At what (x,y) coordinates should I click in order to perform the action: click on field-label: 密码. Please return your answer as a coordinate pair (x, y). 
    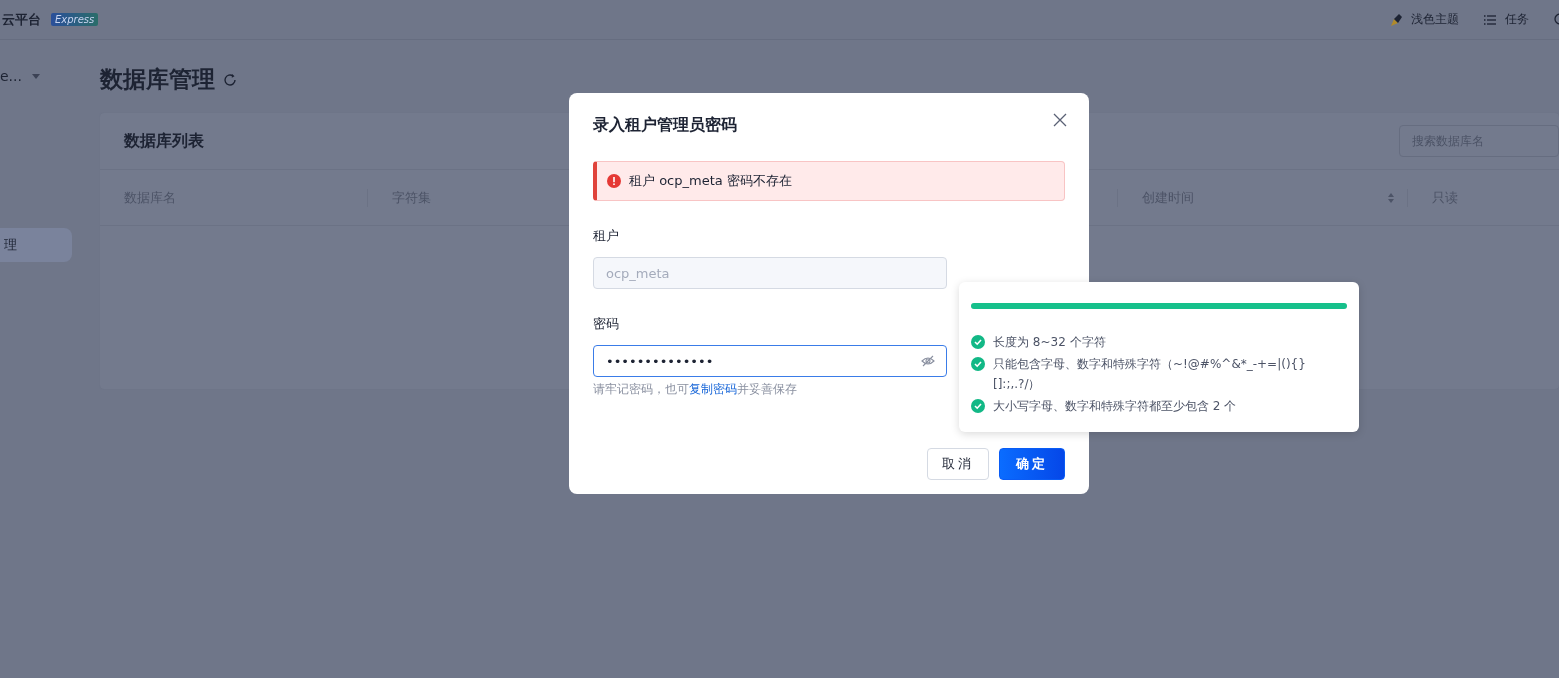
    Looking at the image, I should click on (606, 324).